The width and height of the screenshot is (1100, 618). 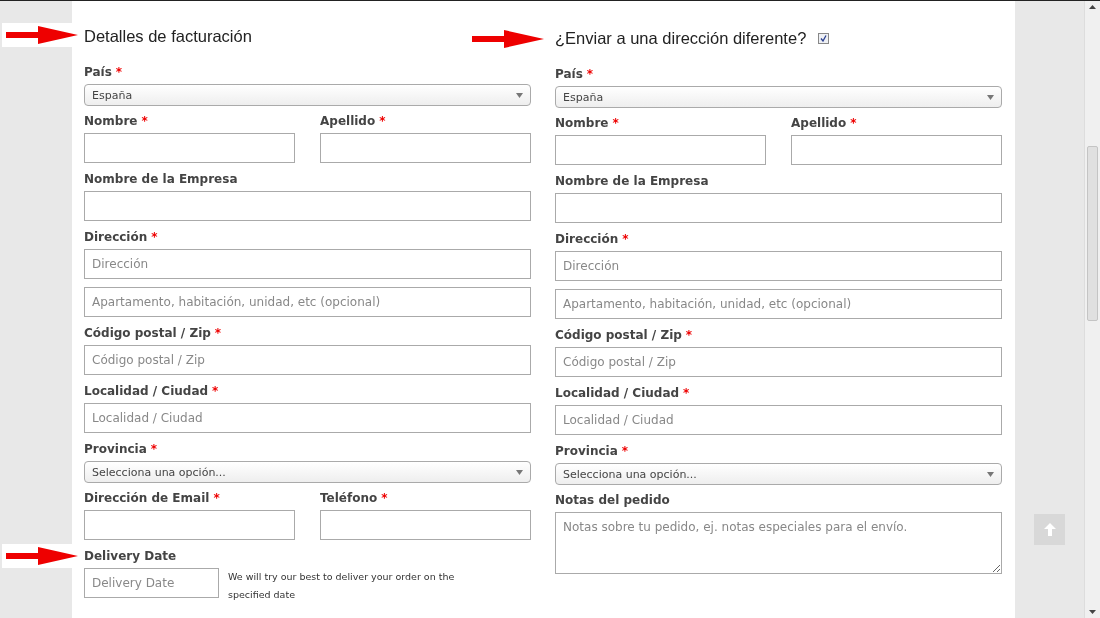 I want to click on scrollbar-thumb, so click(x=1092, y=233).